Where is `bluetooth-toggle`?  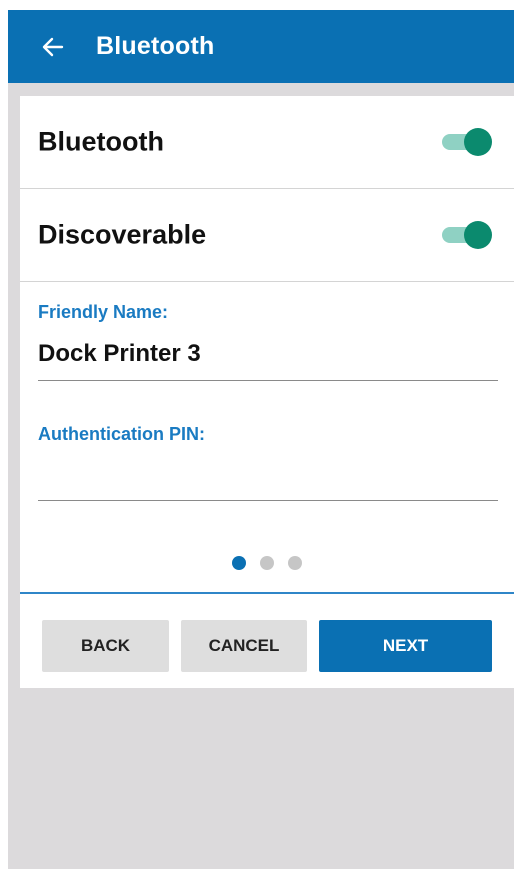 bluetooth-toggle is located at coordinates (467, 142).